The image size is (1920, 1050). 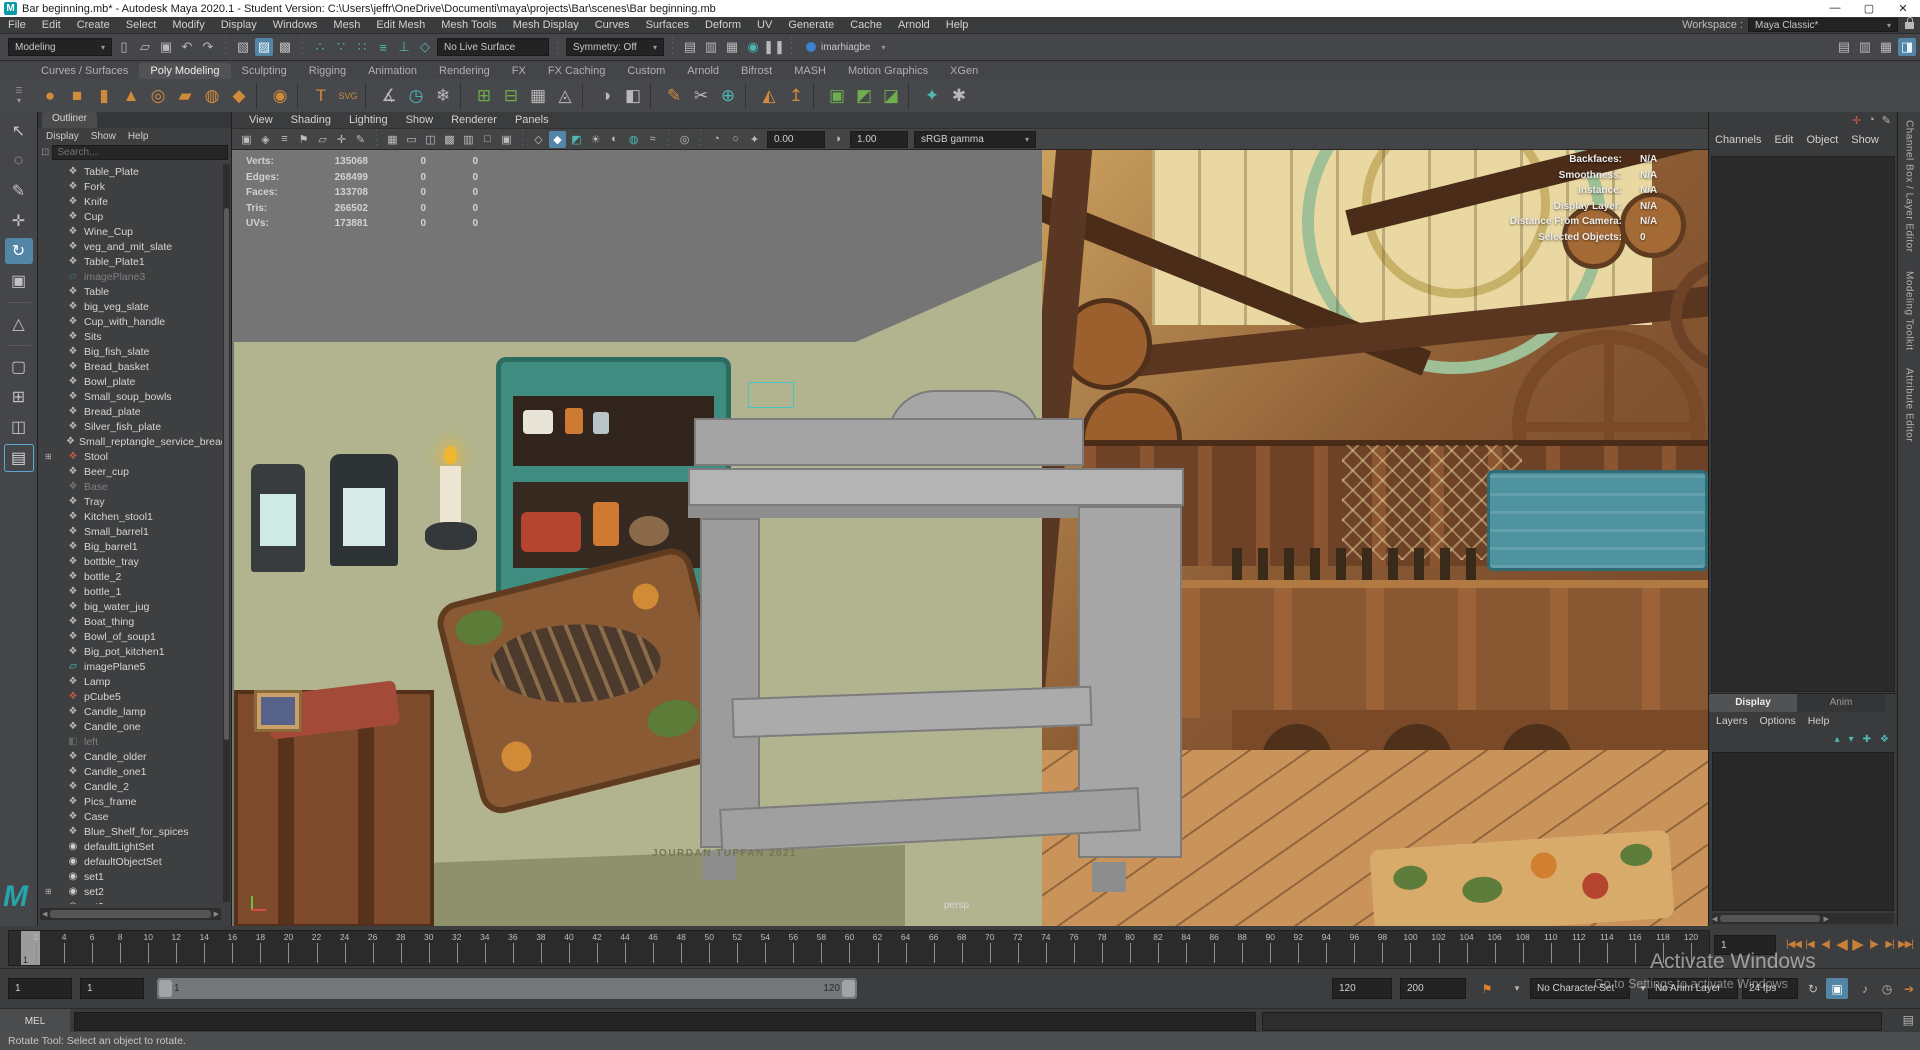 What do you see at coordinates (468, 25) in the screenshot?
I see `menu-mesh-tools: Mesh Tools` at bounding box center [468, 25].